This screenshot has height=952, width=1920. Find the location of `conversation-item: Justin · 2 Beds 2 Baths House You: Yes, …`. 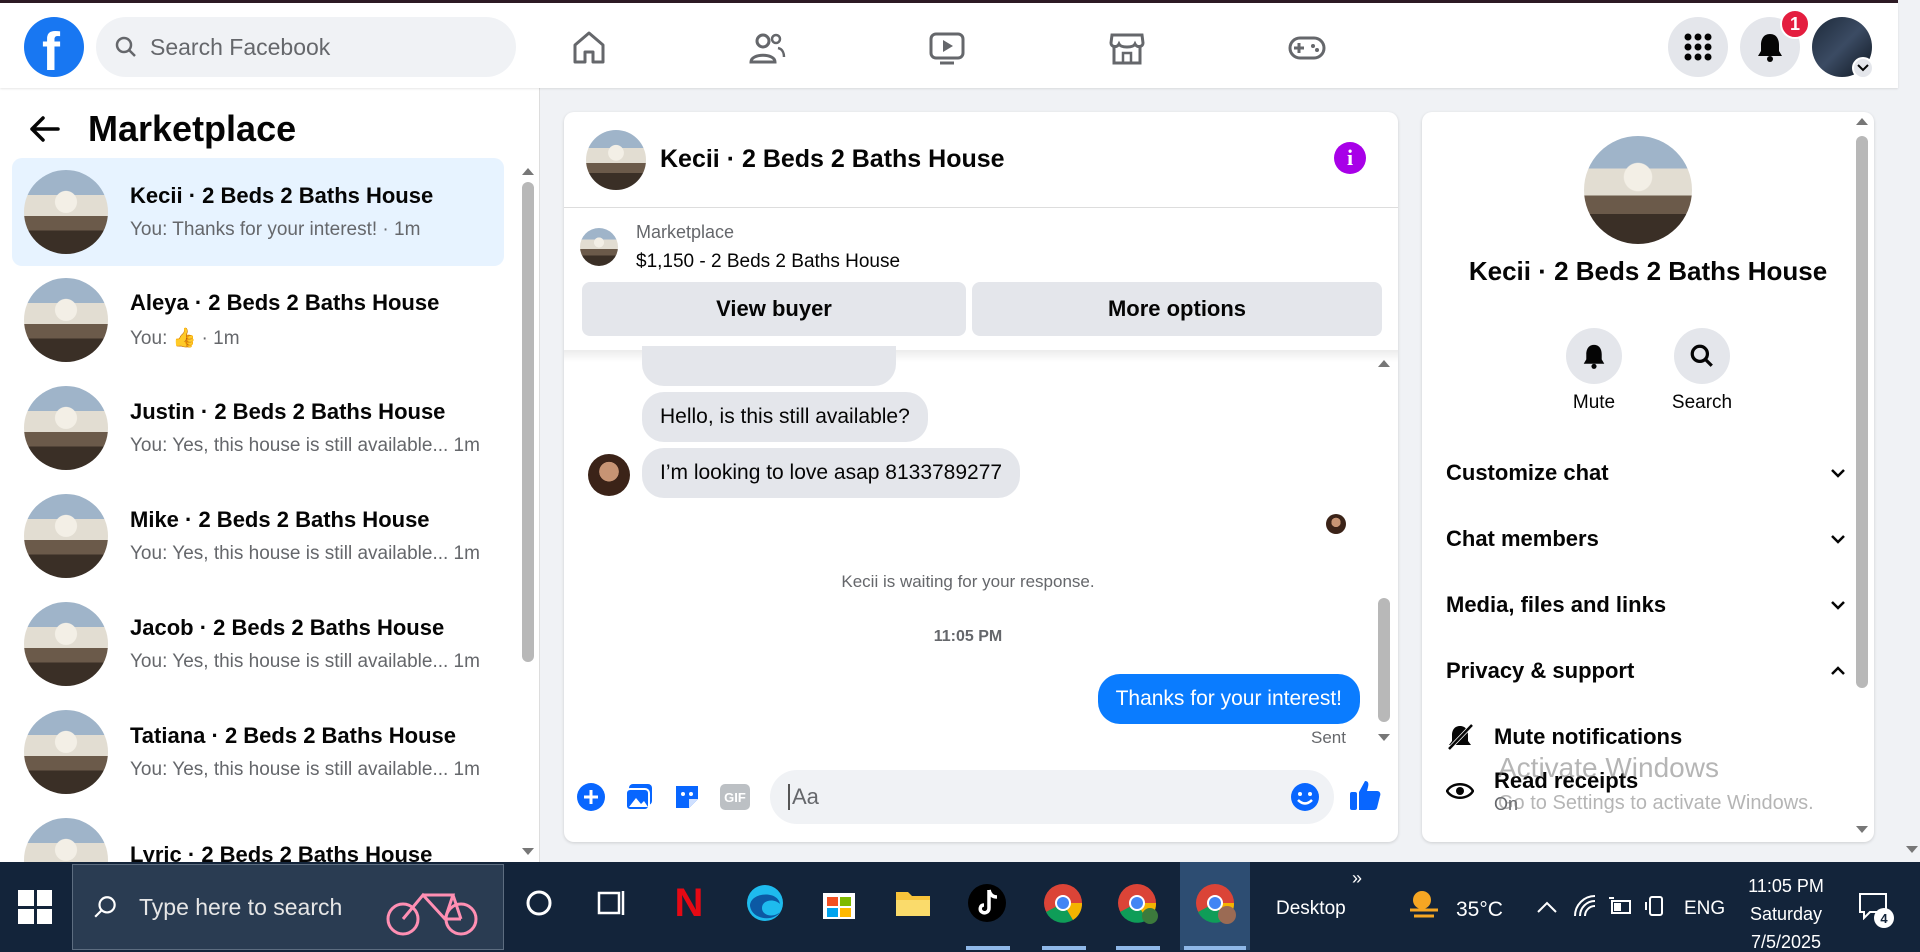

conversation-item: Justin · 2 Beds 2 Baths House You: Yes, … is located at coordinates (258, 428).